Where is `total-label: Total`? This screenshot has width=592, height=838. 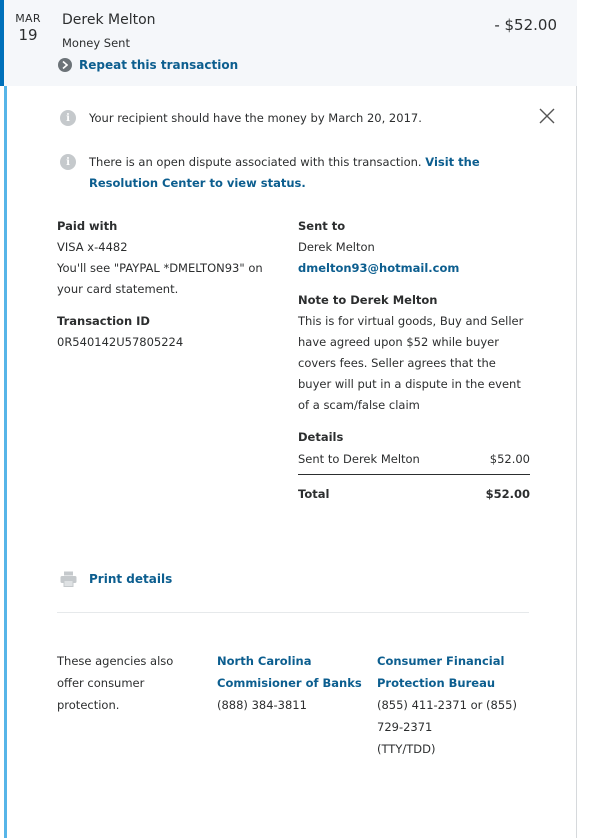 total-label: Total is located at coordinates (314, 494).